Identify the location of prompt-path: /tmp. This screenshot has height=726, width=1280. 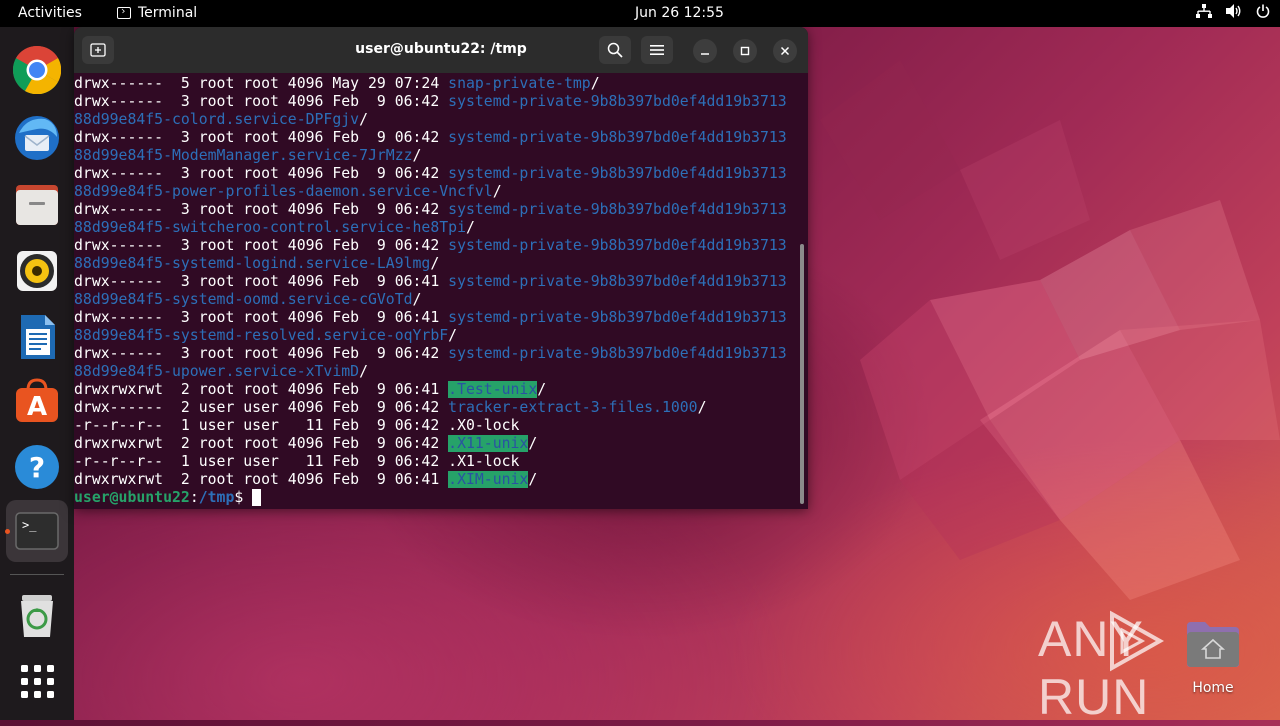
(216, 497).